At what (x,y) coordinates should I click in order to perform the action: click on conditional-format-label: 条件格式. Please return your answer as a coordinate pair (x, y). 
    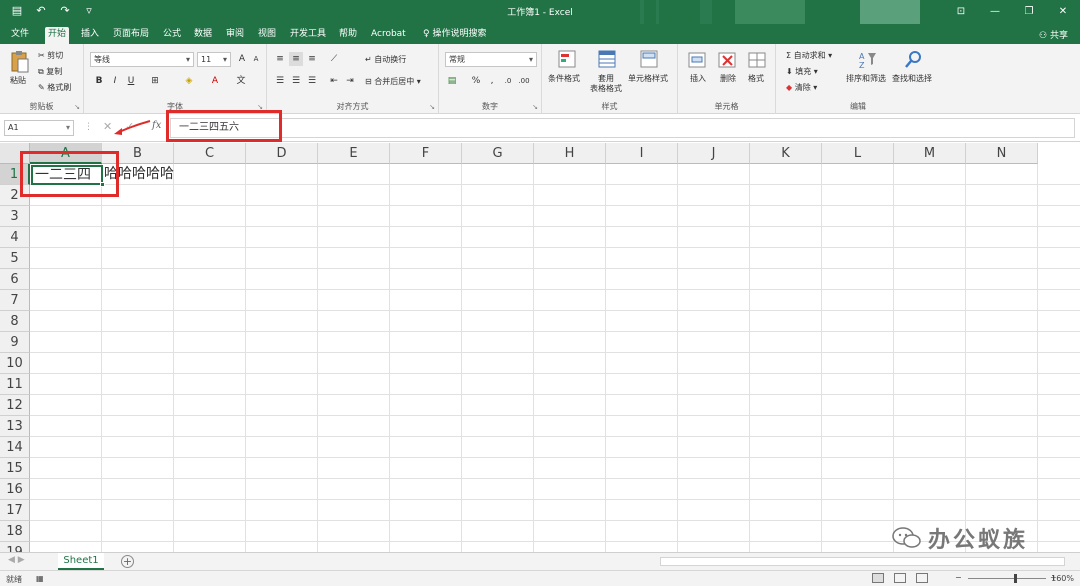
    Looking at the image, I should click on (564, 78).